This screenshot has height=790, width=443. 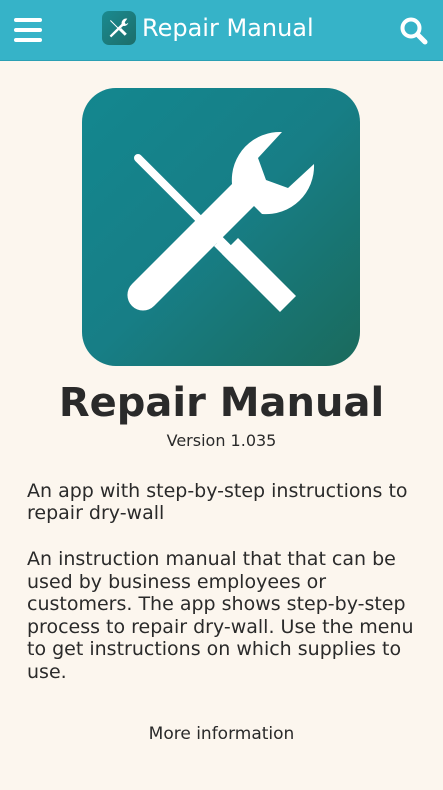 I want to click on app-name-heading: Repair Manual, so click(x=221, y=403).